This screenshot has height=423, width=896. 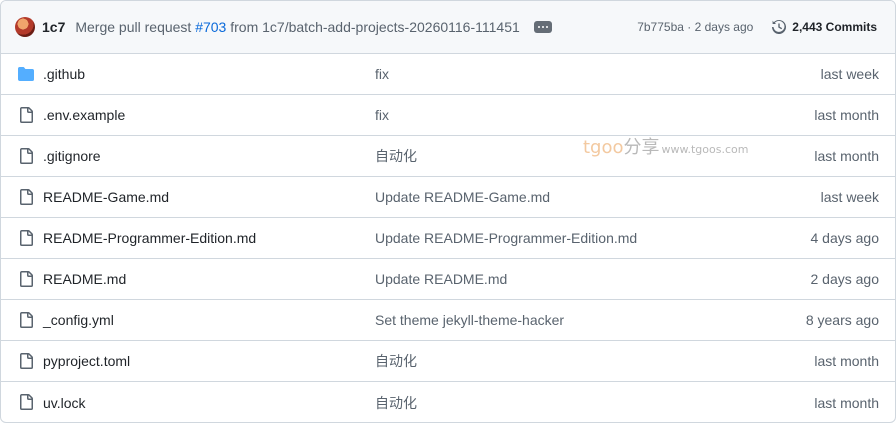 What do you see at coordinates (64, 74) in the screenshot?
I see `file-name: .github` at bounding box center [64, 74].